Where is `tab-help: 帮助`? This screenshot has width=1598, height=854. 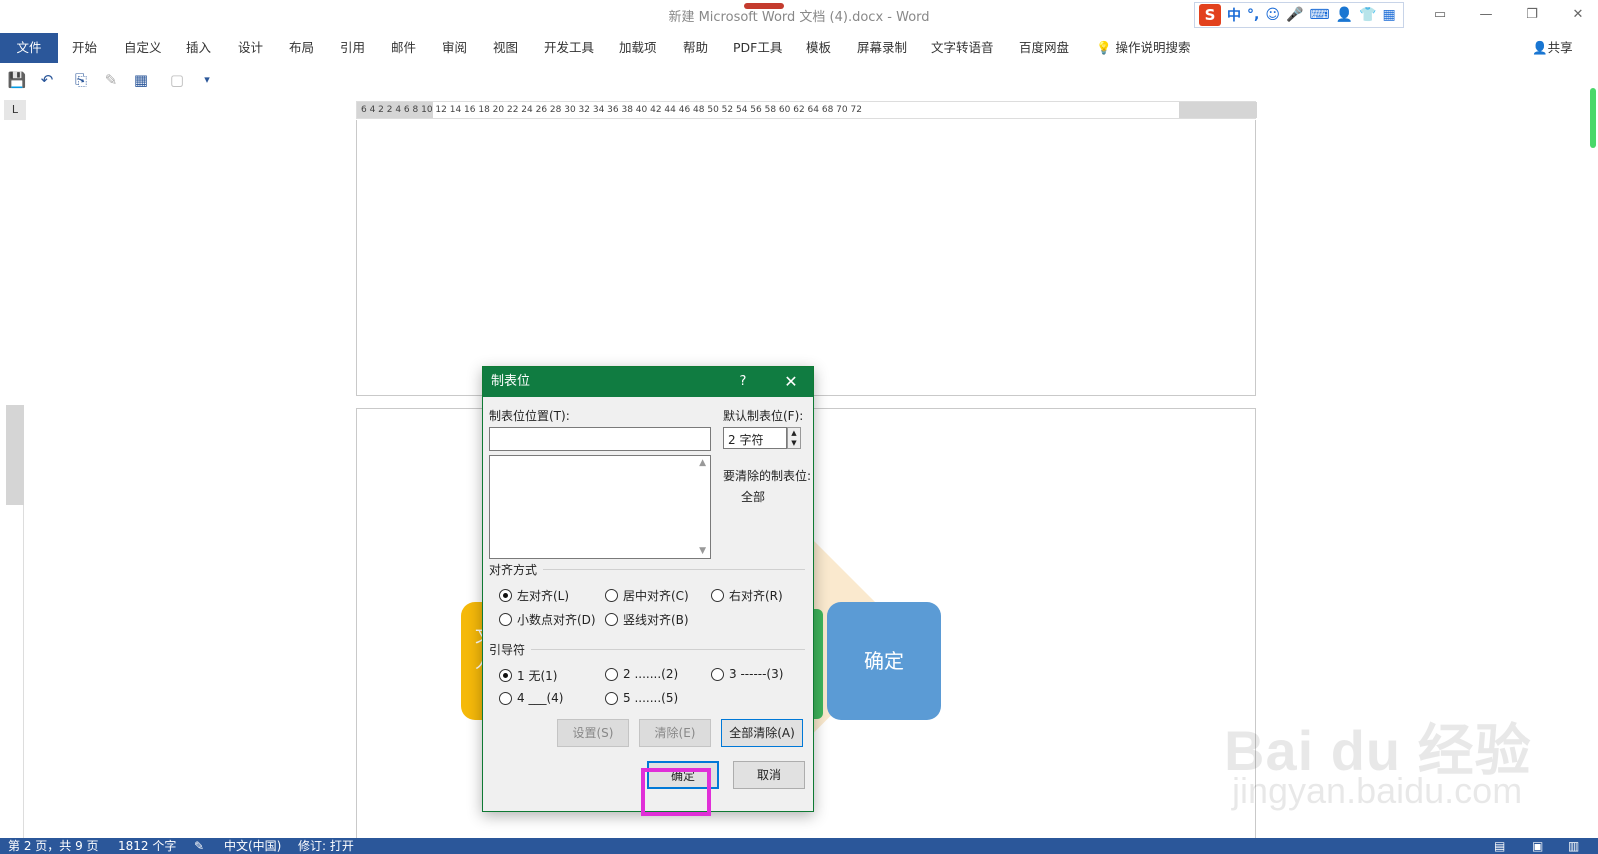 tab-help: 帮助 is located at coordinates (695, 48).